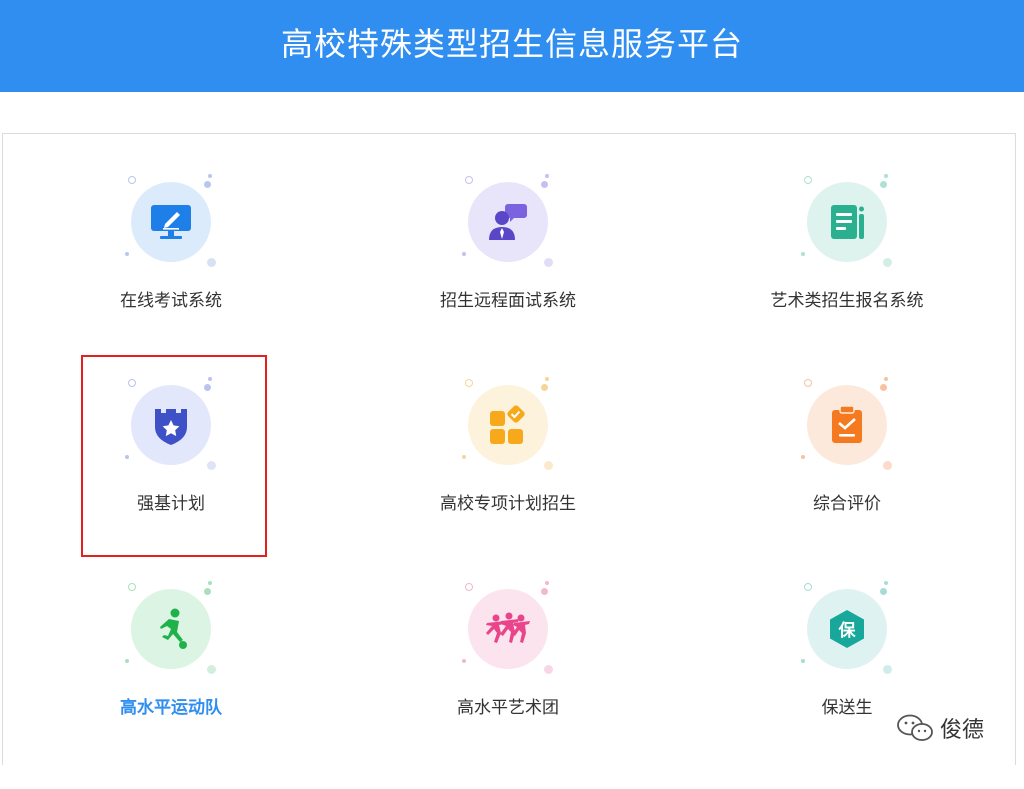  What do you see at coordinates (847, 425) in the screenshot?
I see `clipboard-check-icon` at bounding box center [847, 425].